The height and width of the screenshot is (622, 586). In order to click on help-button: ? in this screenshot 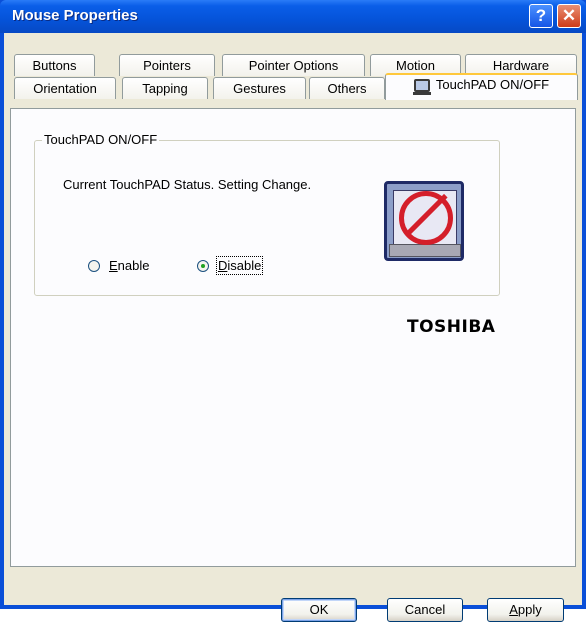, I will do `click(541, 16)`.